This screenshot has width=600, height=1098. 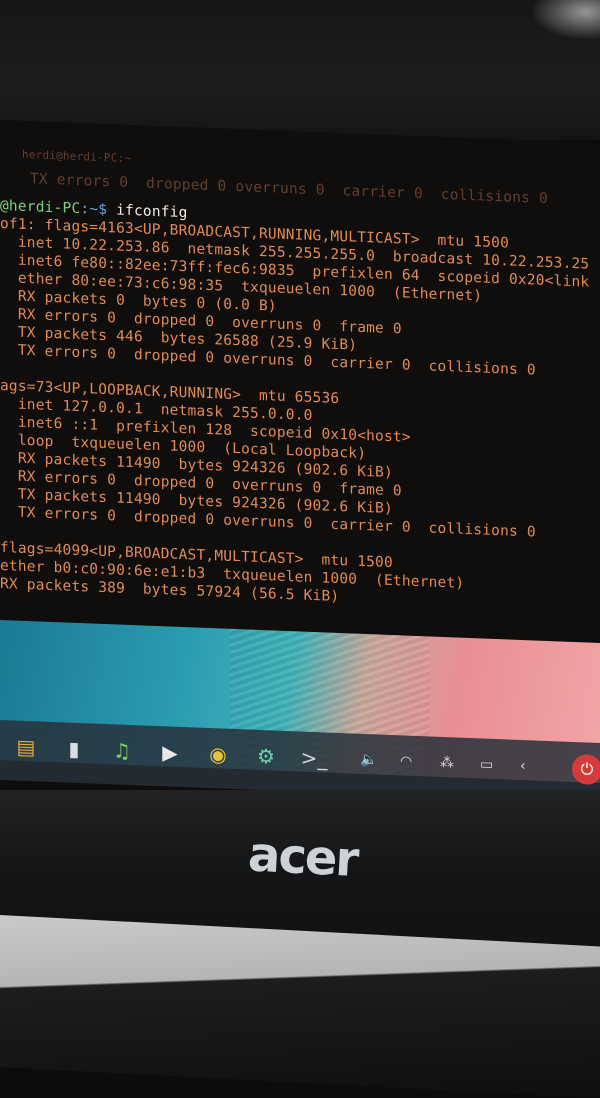 What do you see at coordinates (447, 763) in the screenshot?
I see `network-icon: ⁂` at bounding box center [447, 763].